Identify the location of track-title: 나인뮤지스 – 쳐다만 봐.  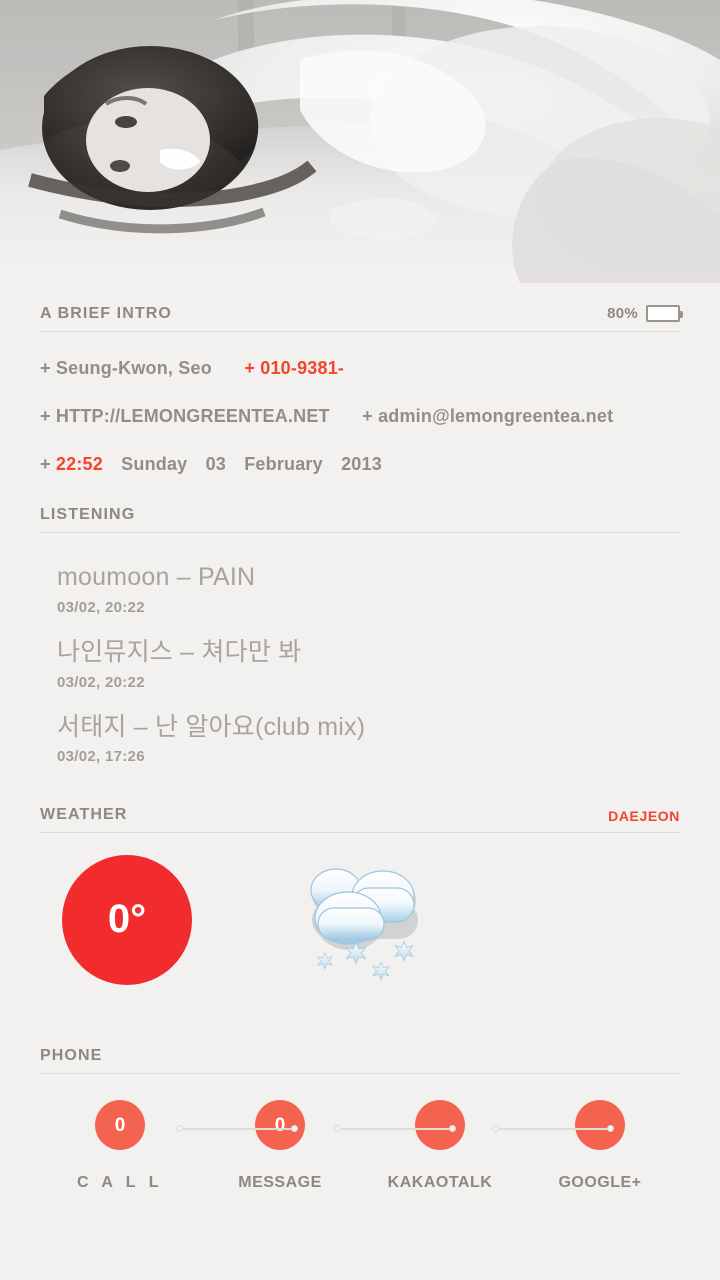
(179, 651).